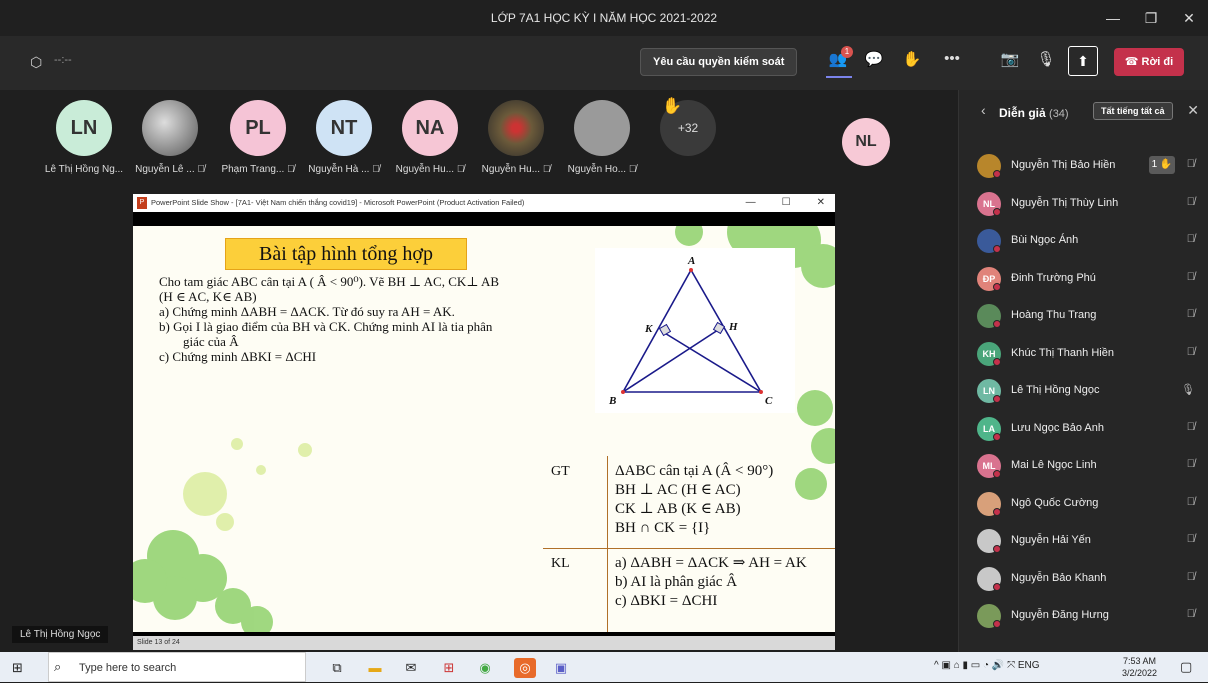  Describe the element at coordinates (1186, 667) in the screenshot. I see `notifications-icon: ▢` at that location.